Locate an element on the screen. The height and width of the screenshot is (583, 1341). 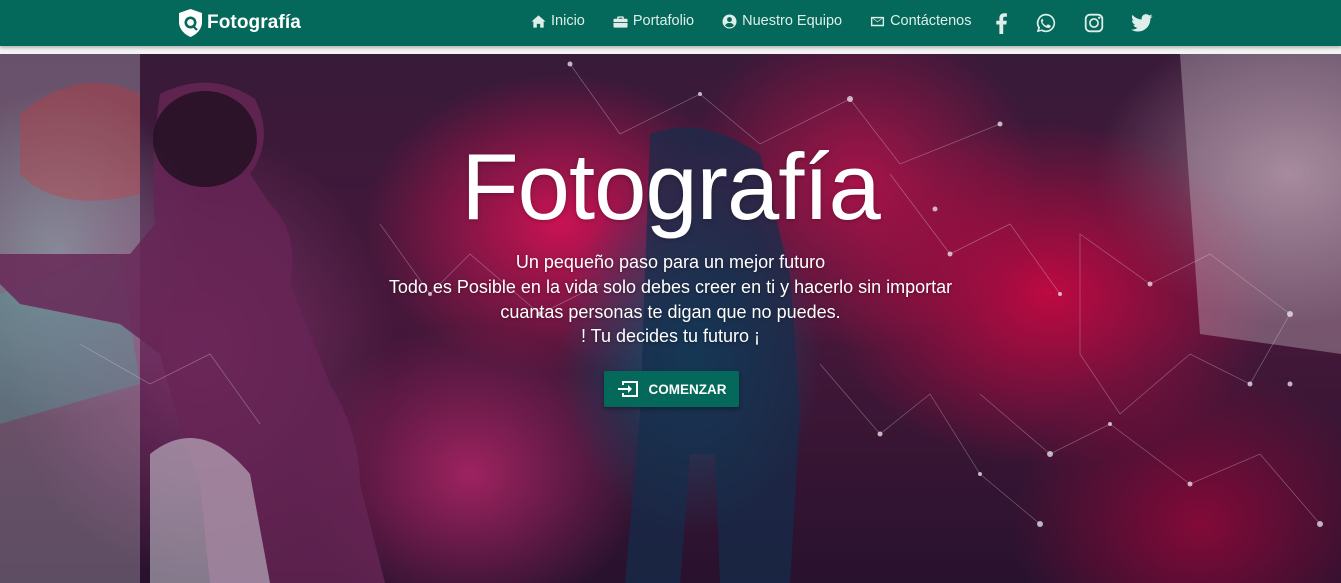
nav-link-label: Nuestro Equipo is located at coordinates (792, 21).